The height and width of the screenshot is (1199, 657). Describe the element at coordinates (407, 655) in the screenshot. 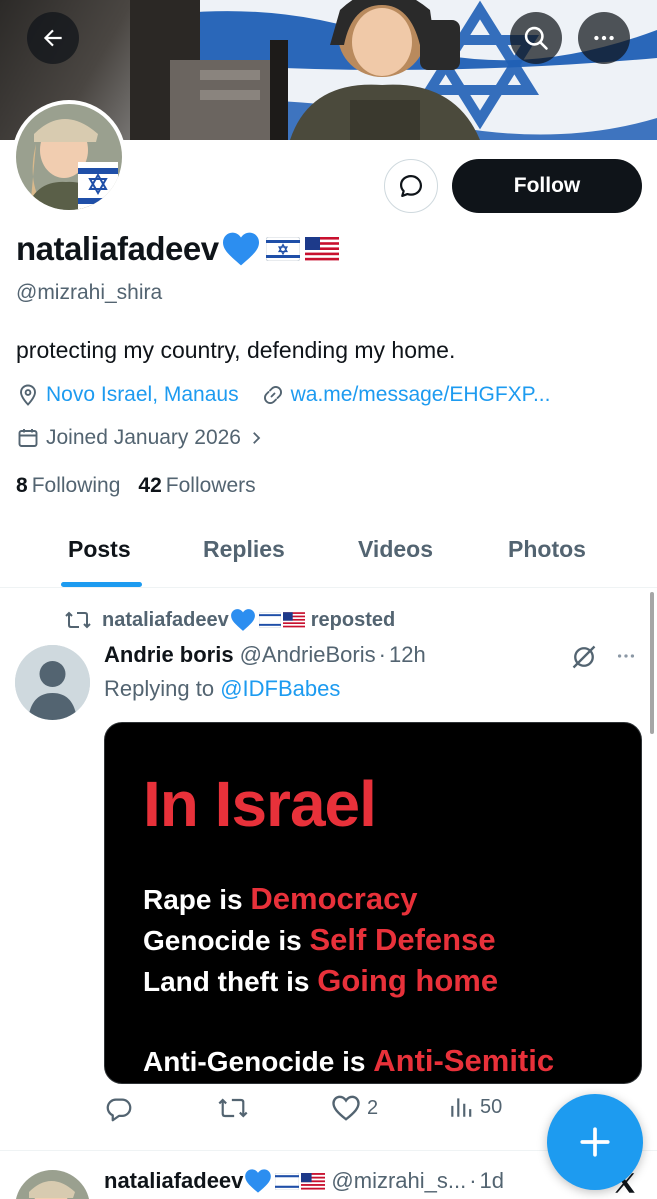

I see `post-time: 12h` at that location.